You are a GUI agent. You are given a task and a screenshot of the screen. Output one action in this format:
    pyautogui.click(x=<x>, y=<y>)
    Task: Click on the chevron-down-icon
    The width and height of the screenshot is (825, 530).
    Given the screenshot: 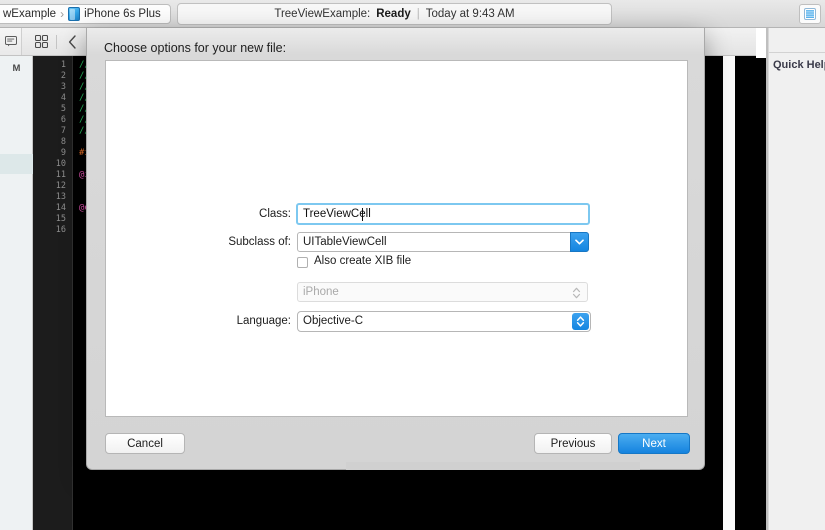 What is the action you would take?
    pyautogui.click(x=579, y=242)
    